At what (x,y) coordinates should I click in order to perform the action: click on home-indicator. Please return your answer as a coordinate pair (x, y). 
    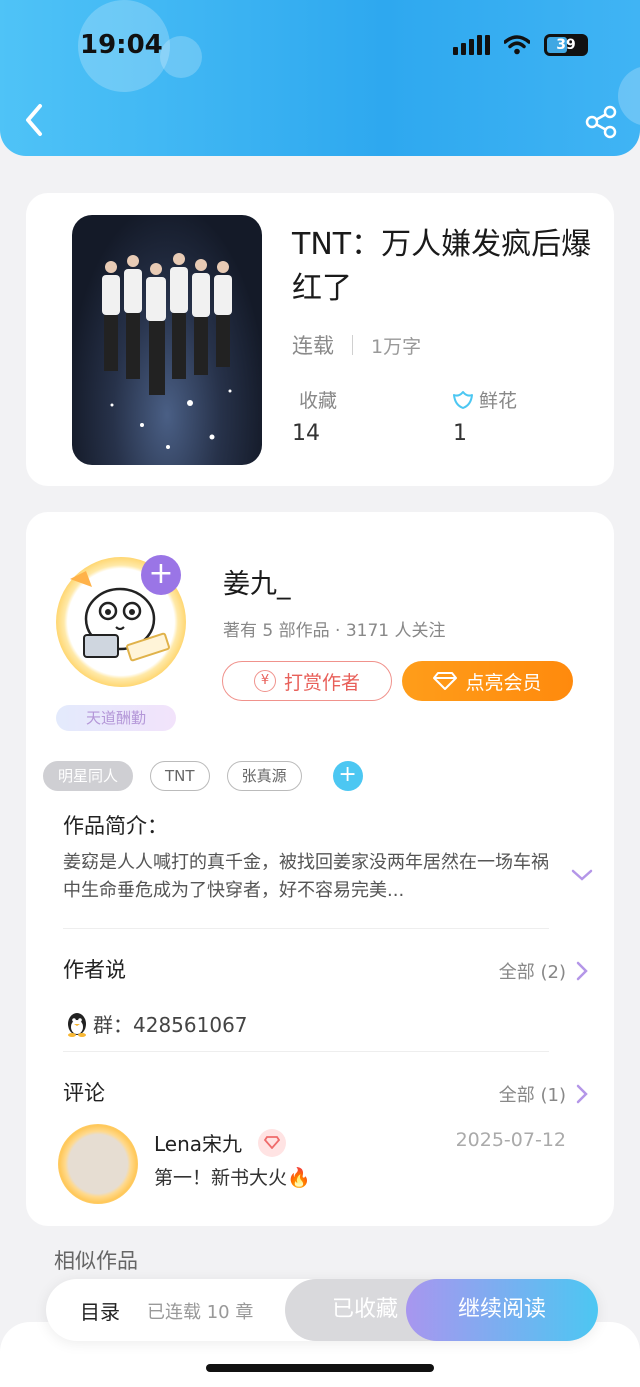
    Looking at the image, I should click on (320, 1368).